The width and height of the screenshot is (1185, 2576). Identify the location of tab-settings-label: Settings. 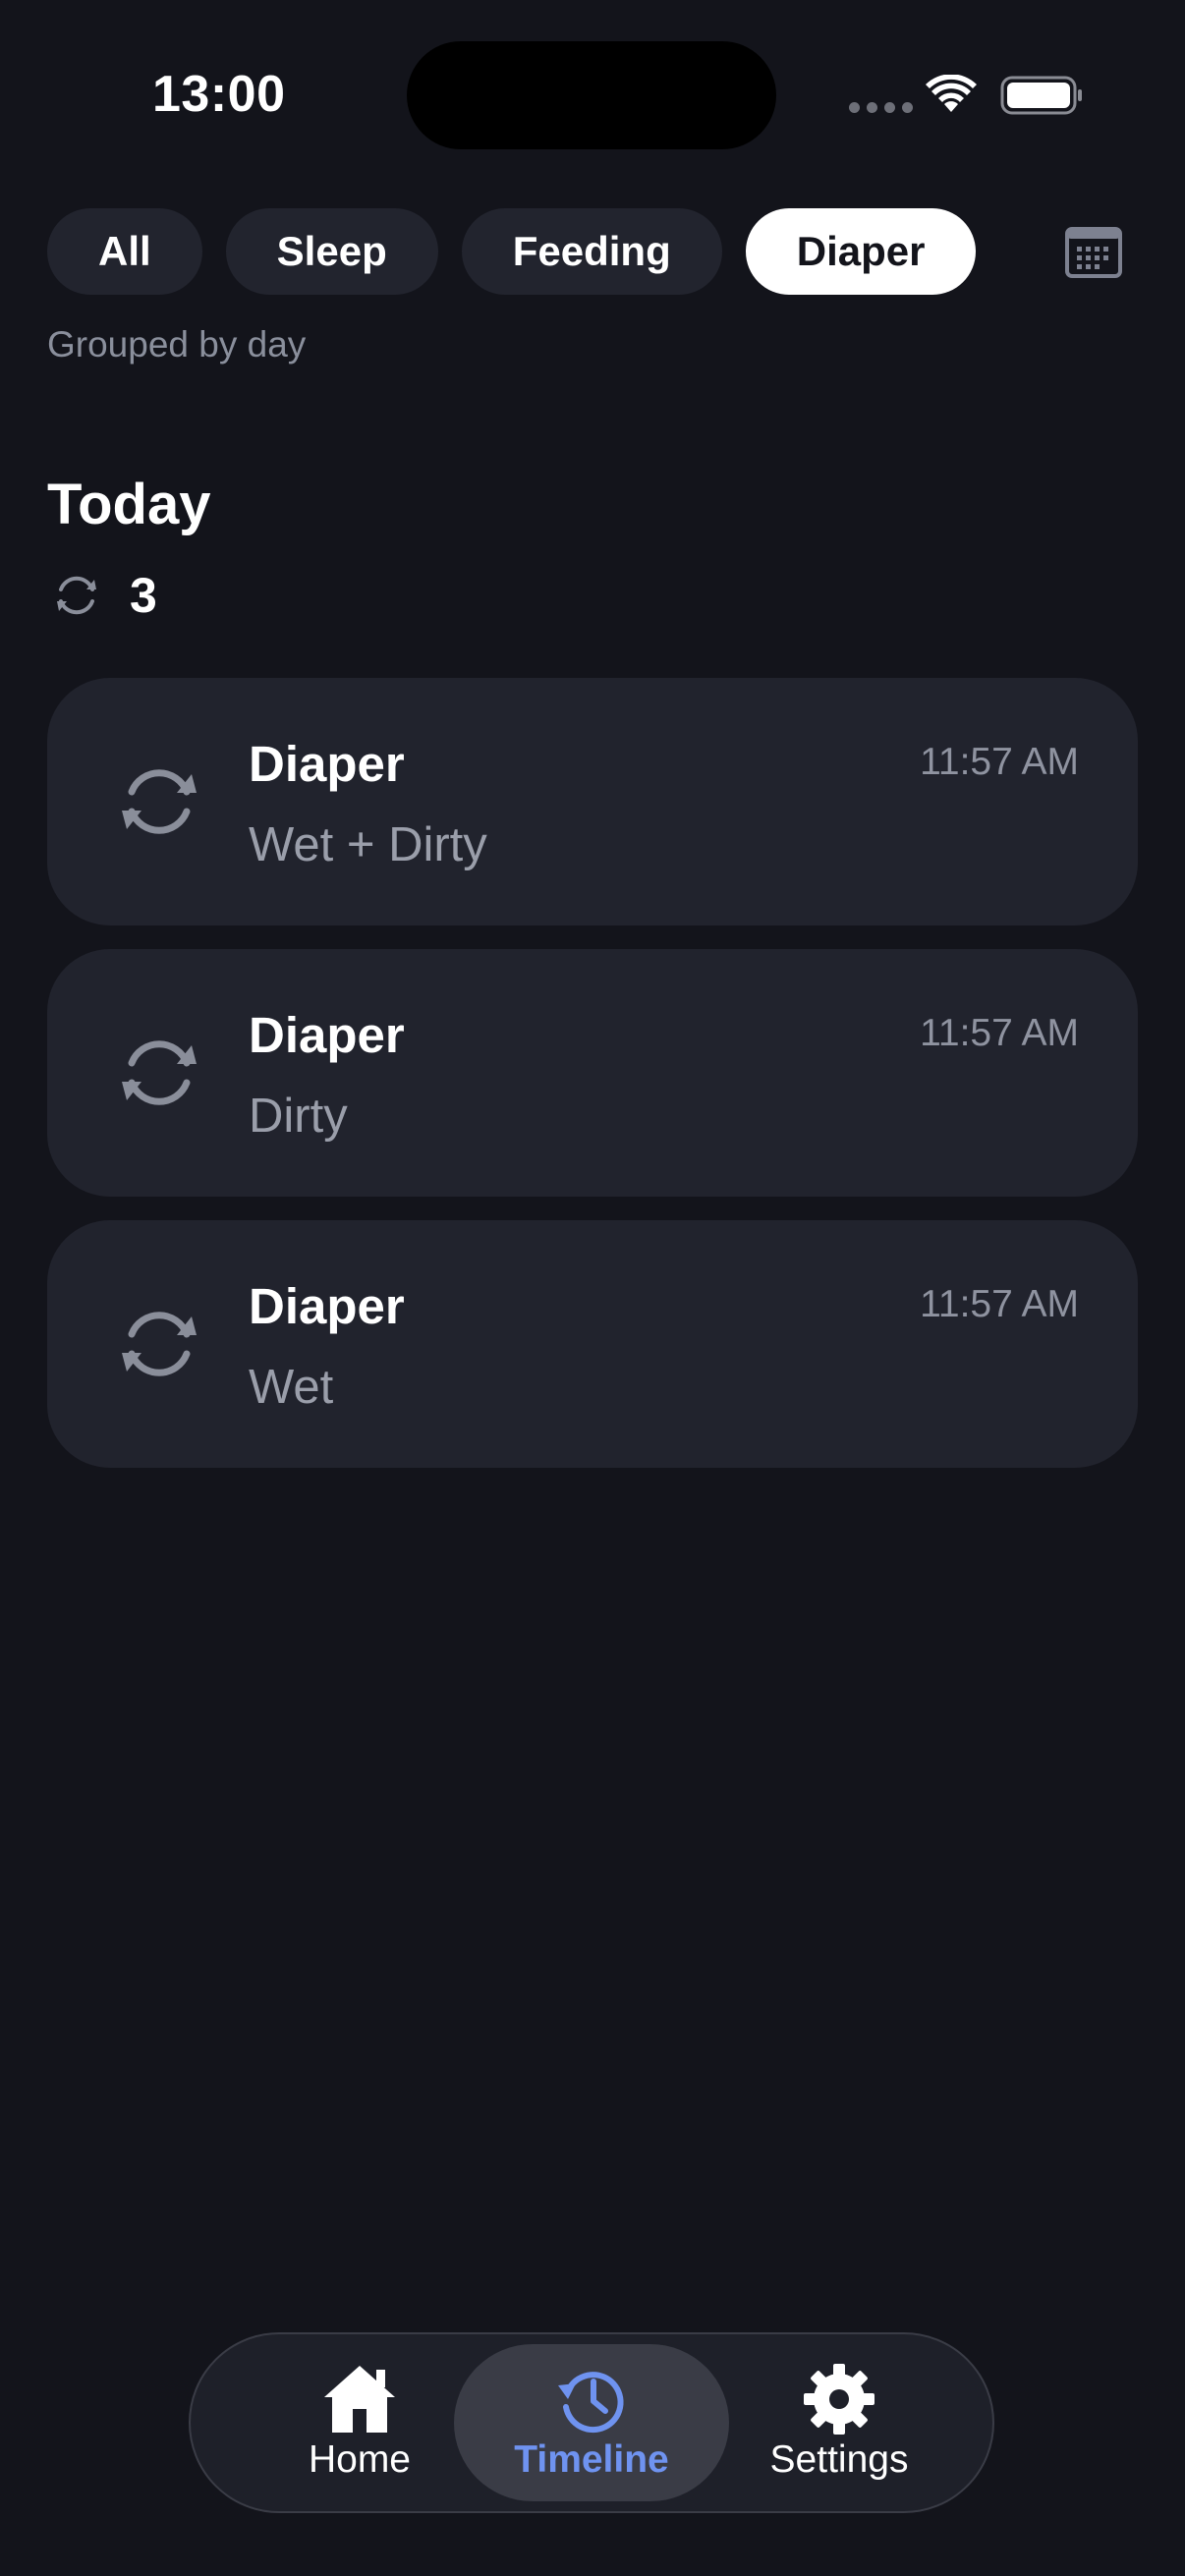
(839, 2459).